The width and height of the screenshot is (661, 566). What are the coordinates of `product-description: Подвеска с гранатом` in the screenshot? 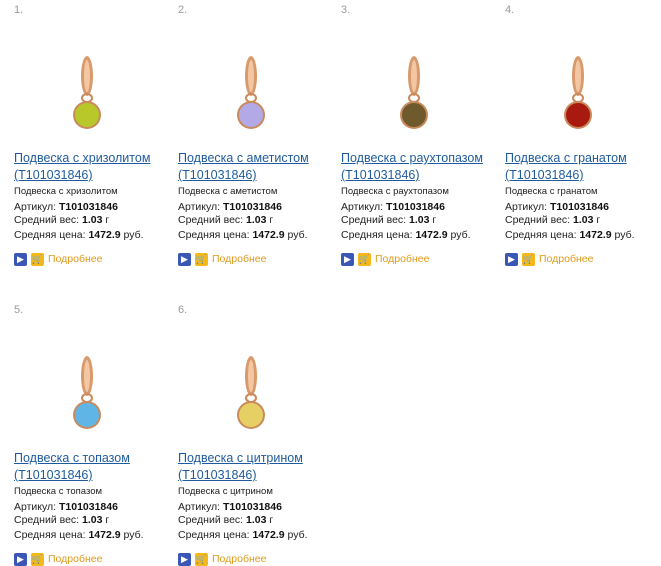 It's located at (551, 191).